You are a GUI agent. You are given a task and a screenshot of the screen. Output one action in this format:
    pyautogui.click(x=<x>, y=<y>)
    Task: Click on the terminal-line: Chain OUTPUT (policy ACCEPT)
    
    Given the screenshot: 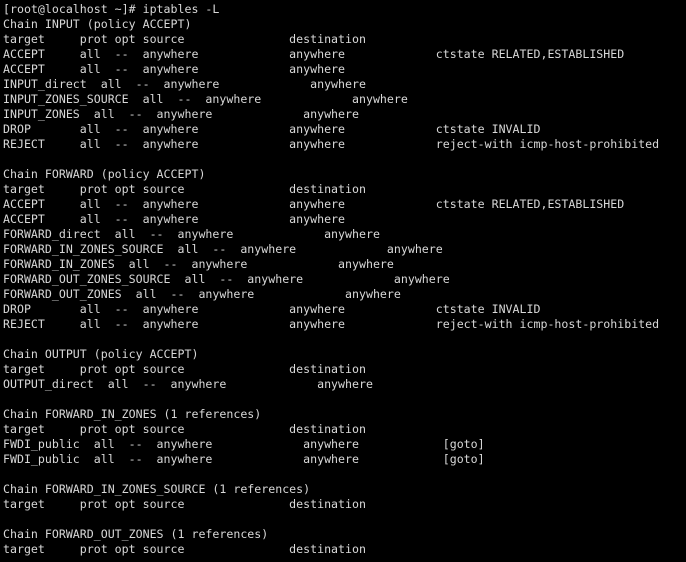 What is the action you would take?
    pyautogui.click(x=101, y=354)
    